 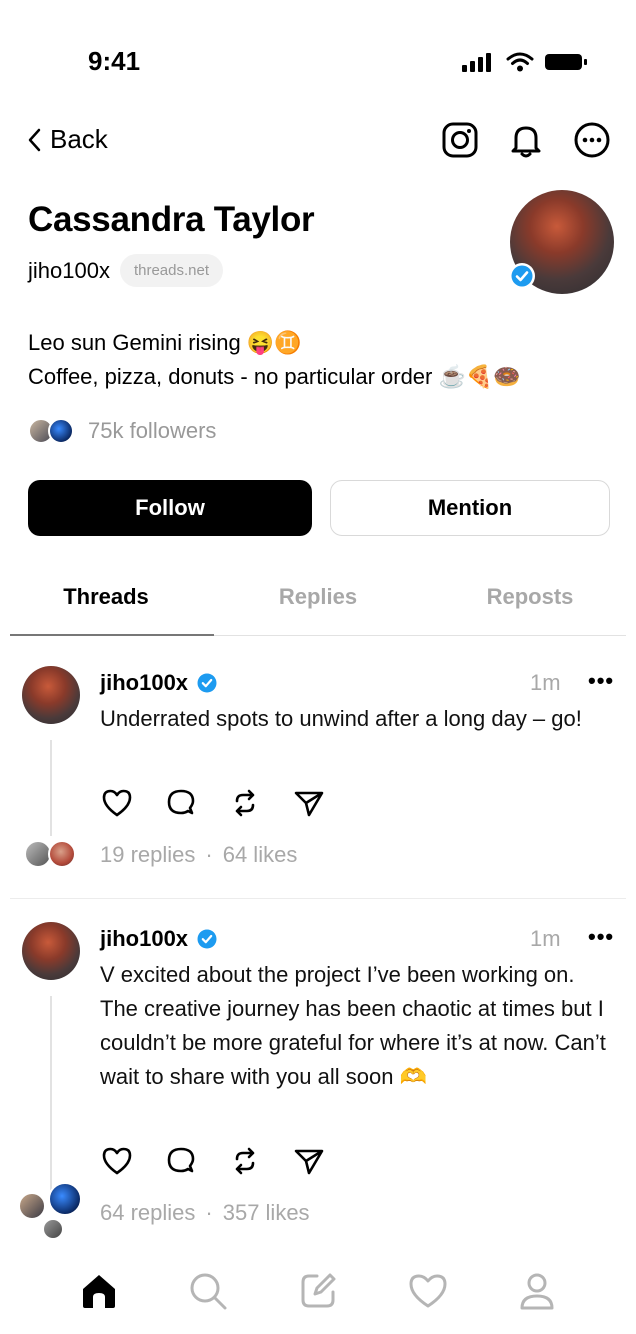 I want to click on likes-count: 357 likes, so click(x=266, y=1213).